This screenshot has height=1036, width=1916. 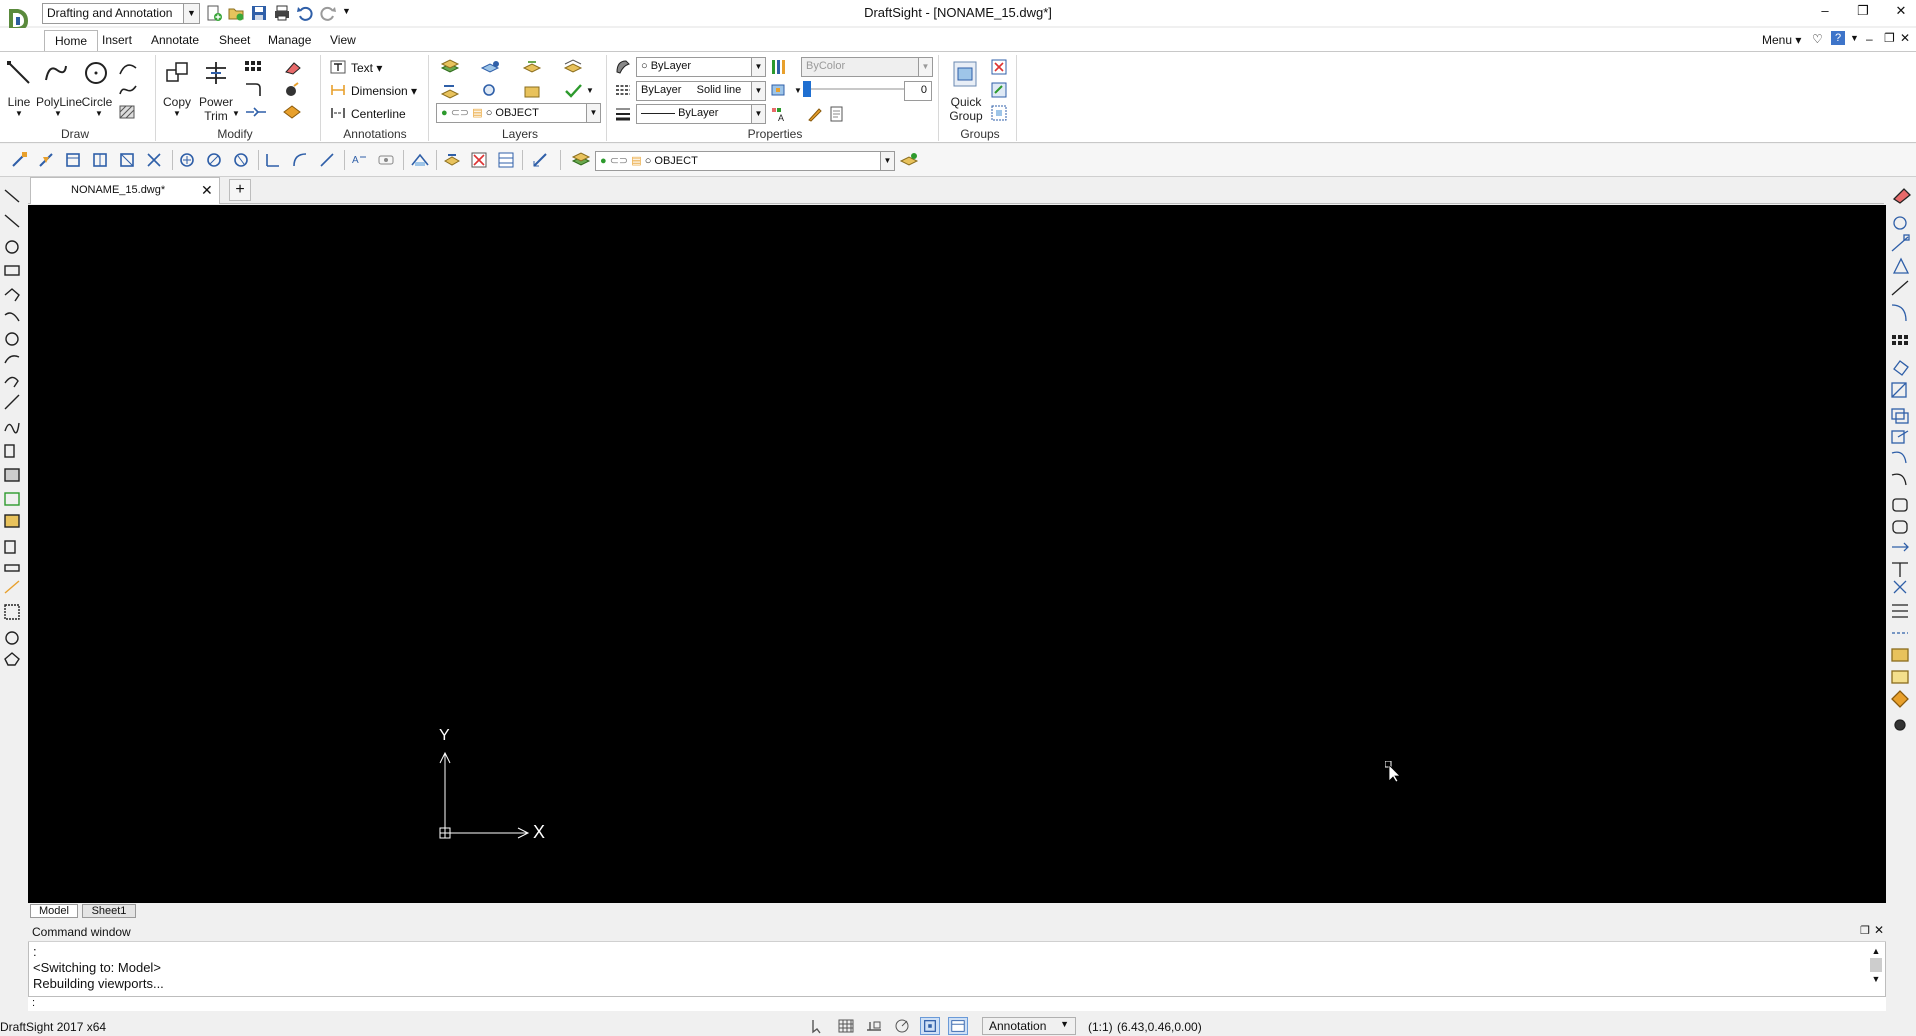 I want to click on edit-group-icon, so click(x=999, y=90).